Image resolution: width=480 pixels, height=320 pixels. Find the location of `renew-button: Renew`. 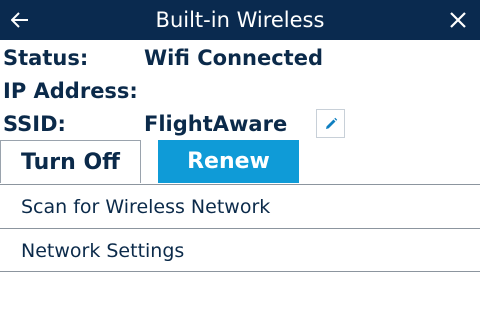

renew-button: Renew is located at coordinates (228, 161).